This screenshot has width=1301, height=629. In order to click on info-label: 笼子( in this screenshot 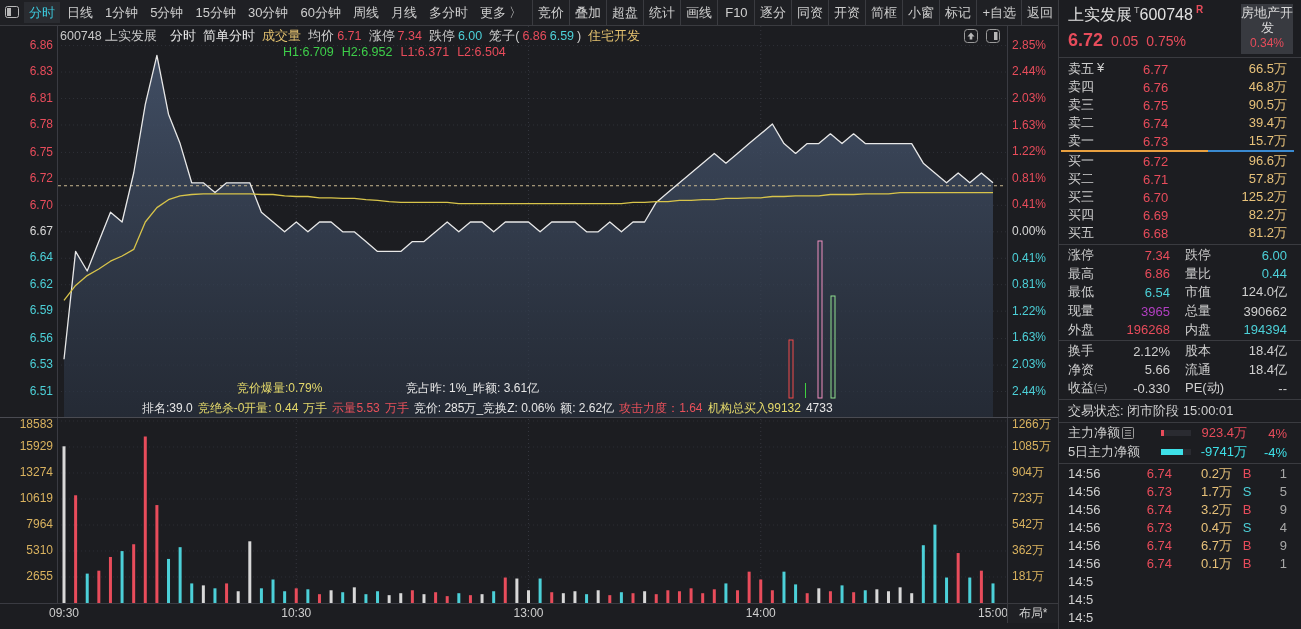, I will do `click(504, 36)`.